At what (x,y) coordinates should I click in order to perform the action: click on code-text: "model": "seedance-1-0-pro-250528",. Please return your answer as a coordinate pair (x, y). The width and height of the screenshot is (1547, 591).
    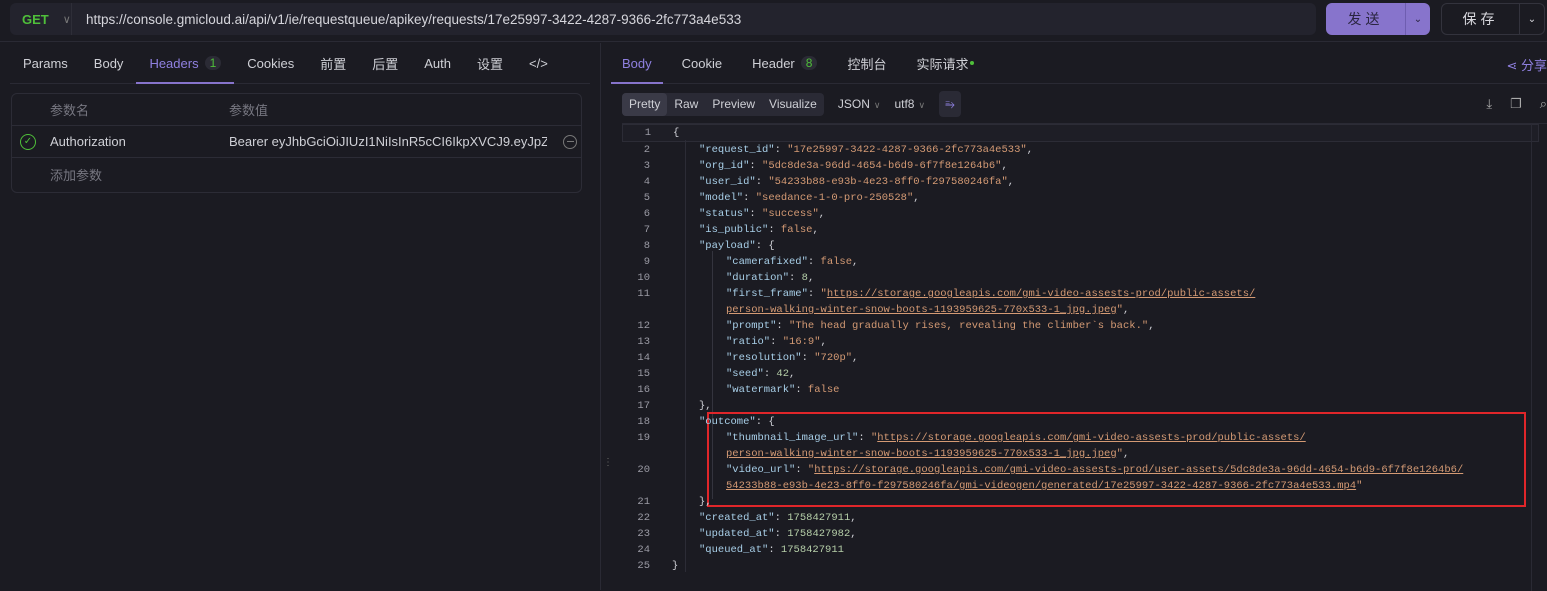
    Looking at the image, I should click on (785, 198).